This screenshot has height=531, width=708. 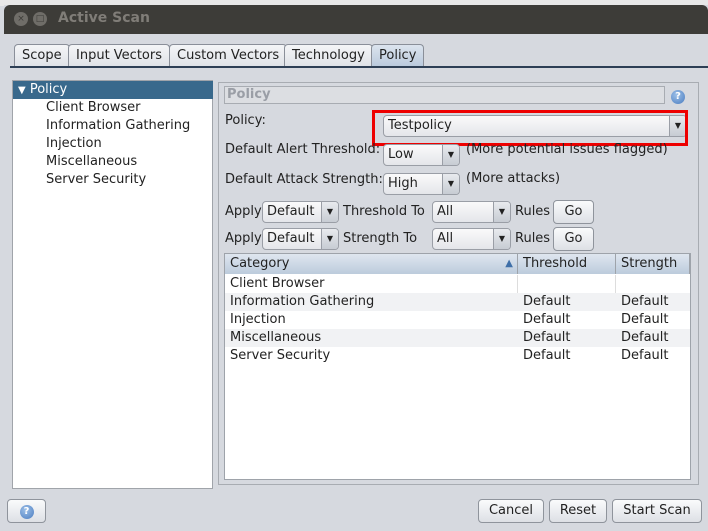 I want to click on apply-strength-select: Default ▼, so click(x=300, y=239).